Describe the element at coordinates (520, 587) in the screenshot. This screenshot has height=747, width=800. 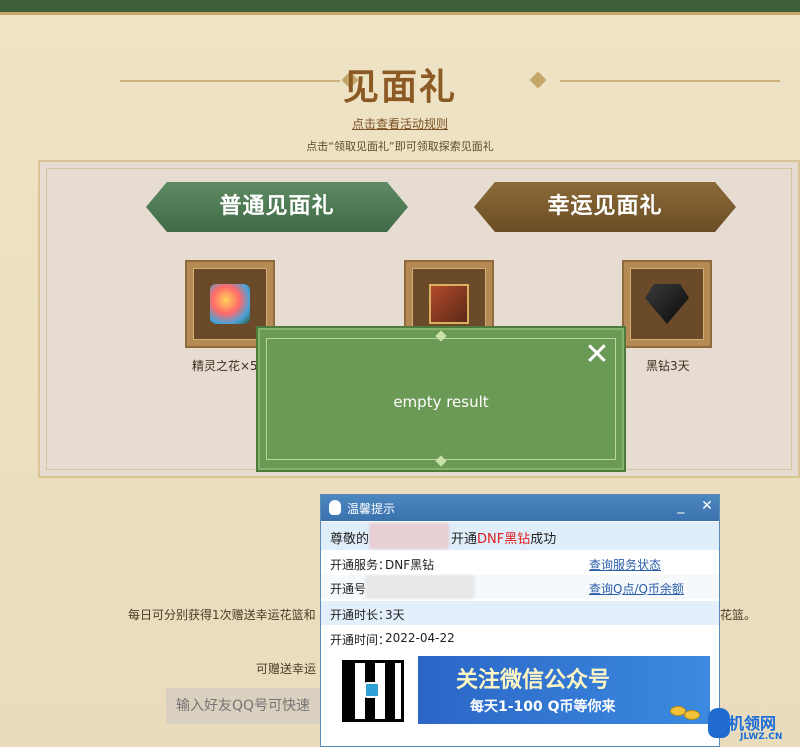
I see `row-account: 开通号 查询Q点/Q币余额` at that location.